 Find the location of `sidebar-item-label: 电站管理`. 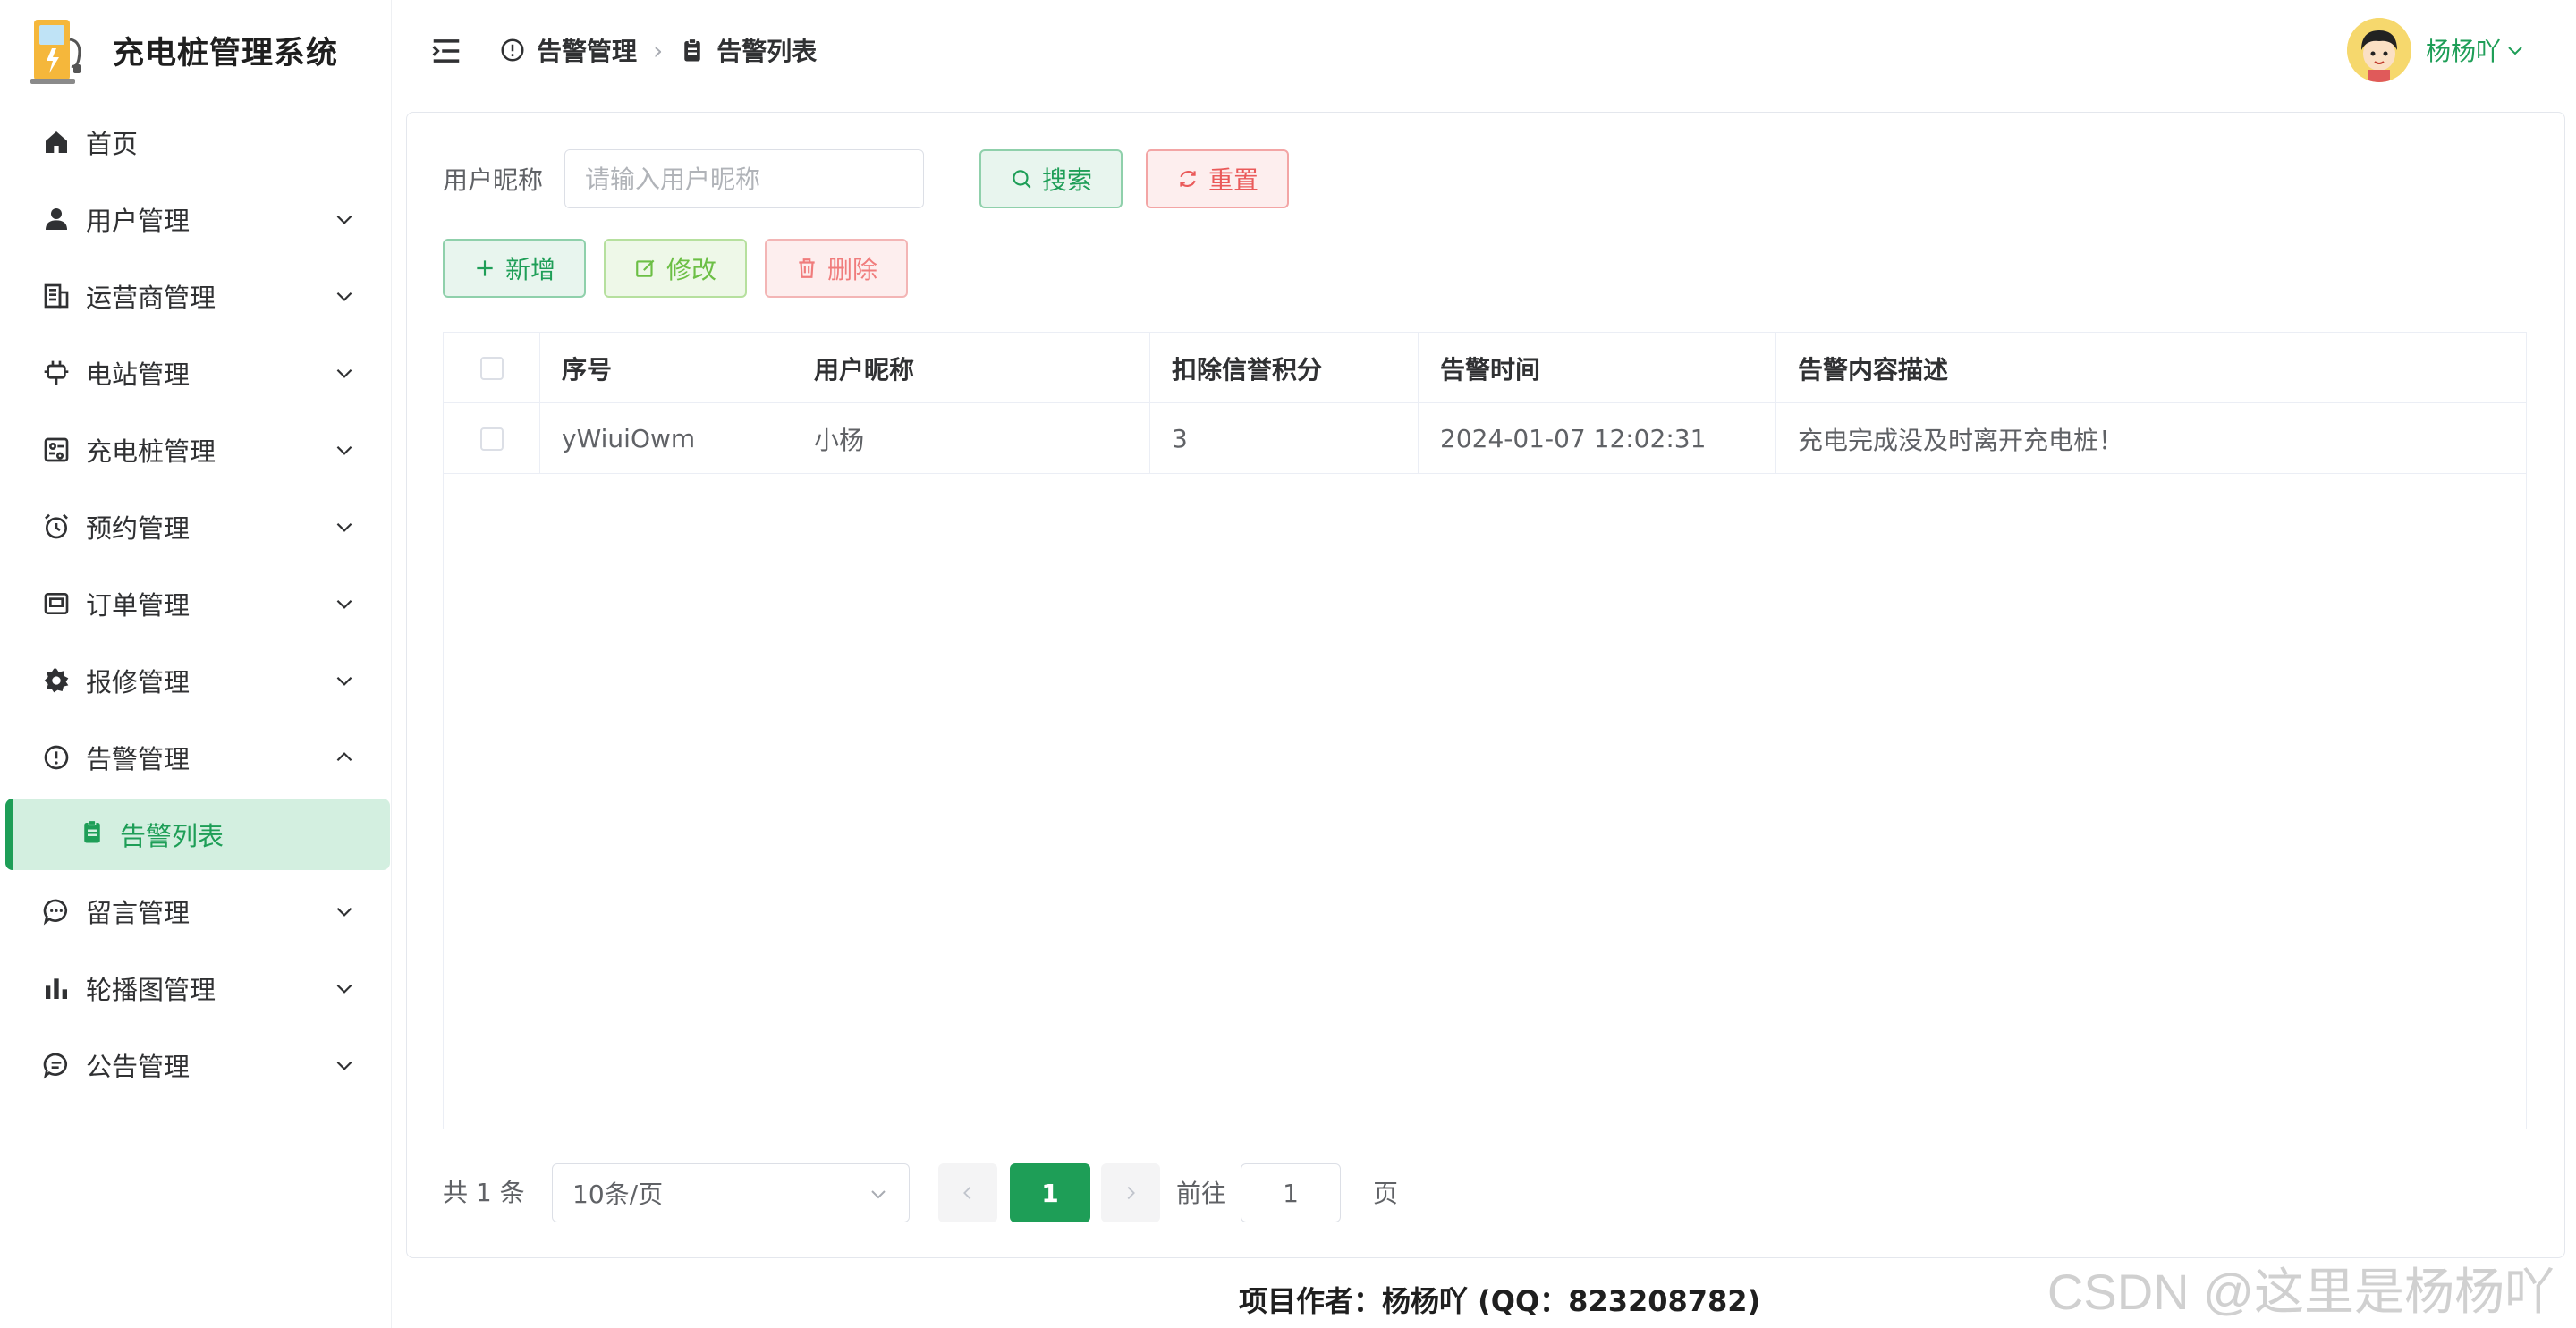

sidebar-item-label: 电站管理 is located at coordinates (138, 374).